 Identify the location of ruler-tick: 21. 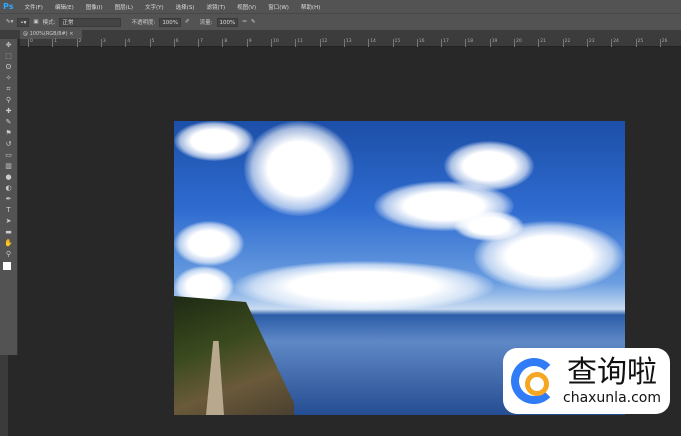
(542, 43).